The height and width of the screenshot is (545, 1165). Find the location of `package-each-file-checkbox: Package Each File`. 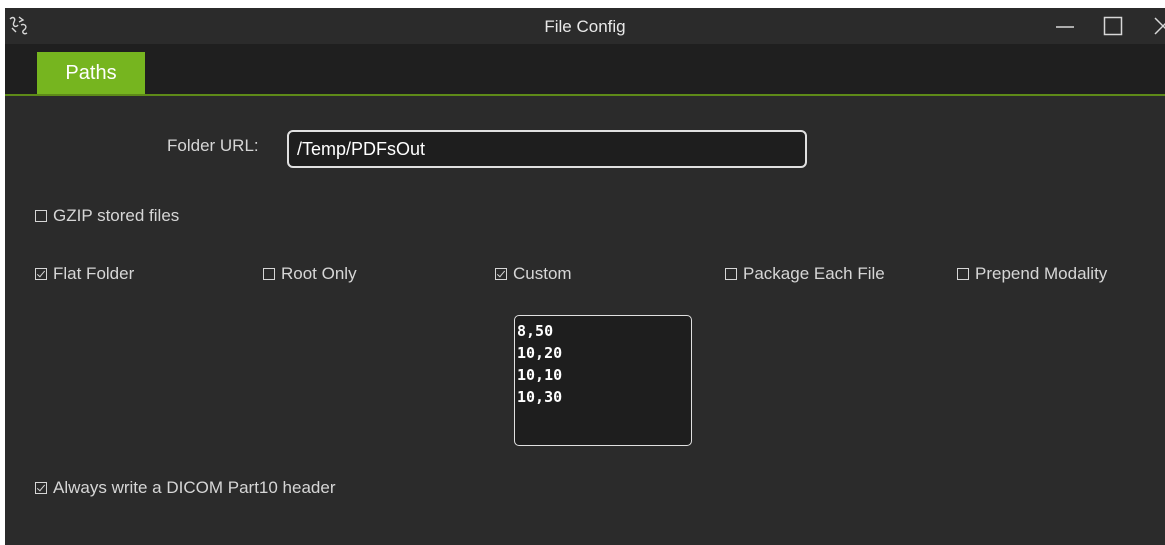

package-each-file-checkbox: Package Each File is located at coordinates (805, 274).